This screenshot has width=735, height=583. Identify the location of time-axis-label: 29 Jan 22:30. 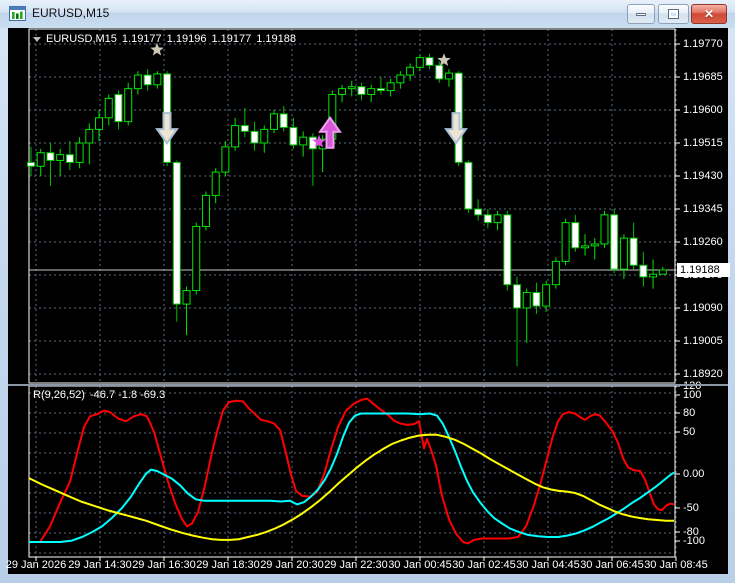
(356, 565).